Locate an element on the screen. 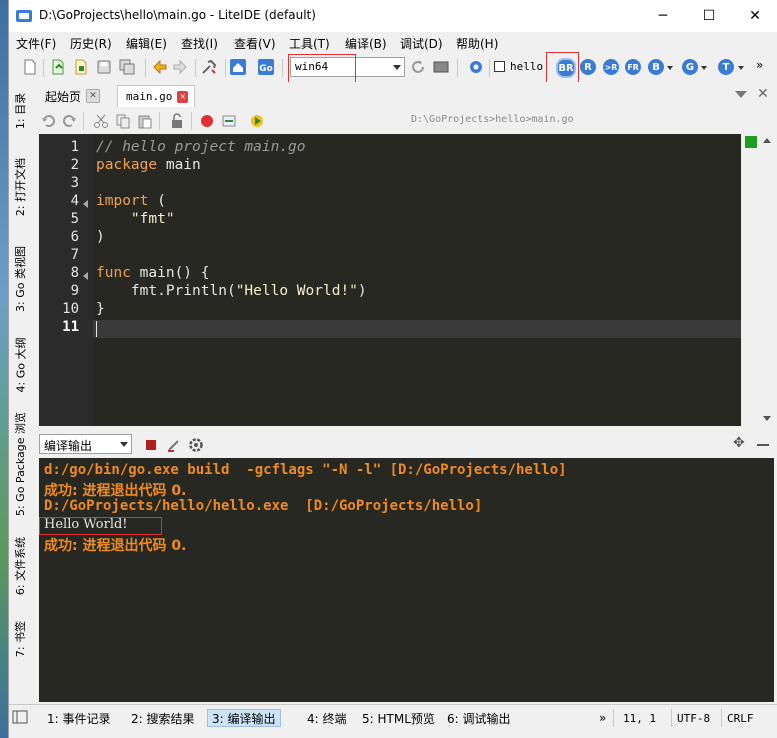 The image size is (777, 738). get-button: G is located at coordinates (690, 67).